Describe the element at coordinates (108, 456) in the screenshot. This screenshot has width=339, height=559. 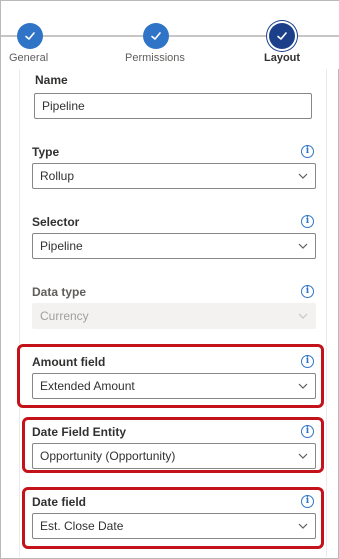
I see `date-field-entity-dropdown-value: Opportunity (Opportunity)` at that location.